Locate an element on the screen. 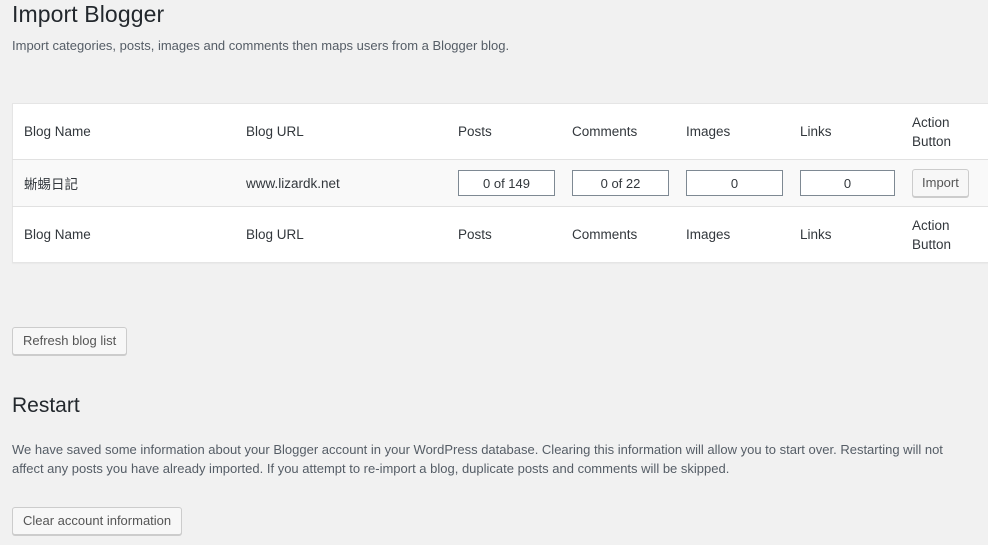 This screenshot has width=988, height=545. column-header-blog-name: Blog Name is located at coordinates (129, 131).